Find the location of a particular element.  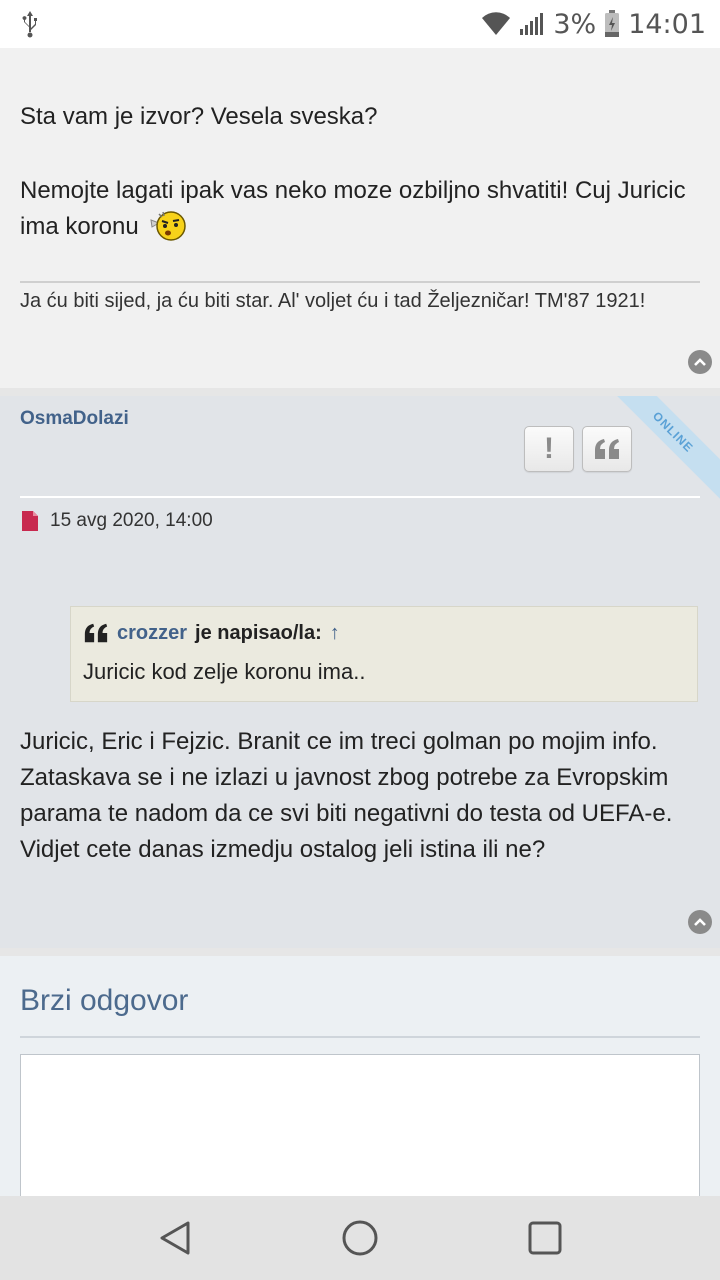

usb-icon is located at coordinates (29, 24).